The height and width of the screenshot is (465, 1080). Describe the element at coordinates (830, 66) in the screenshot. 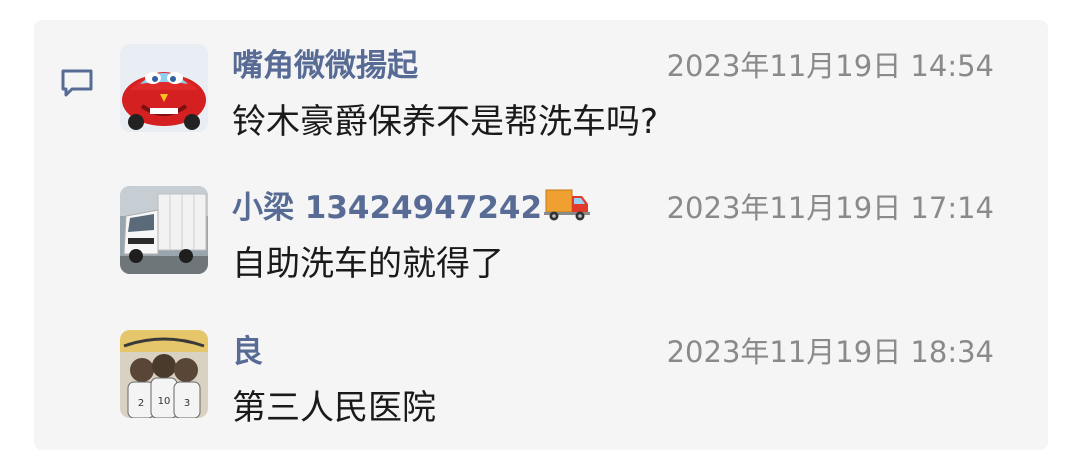

I see `comment-timestamp: 2023年11月19日 14:54` at that location.